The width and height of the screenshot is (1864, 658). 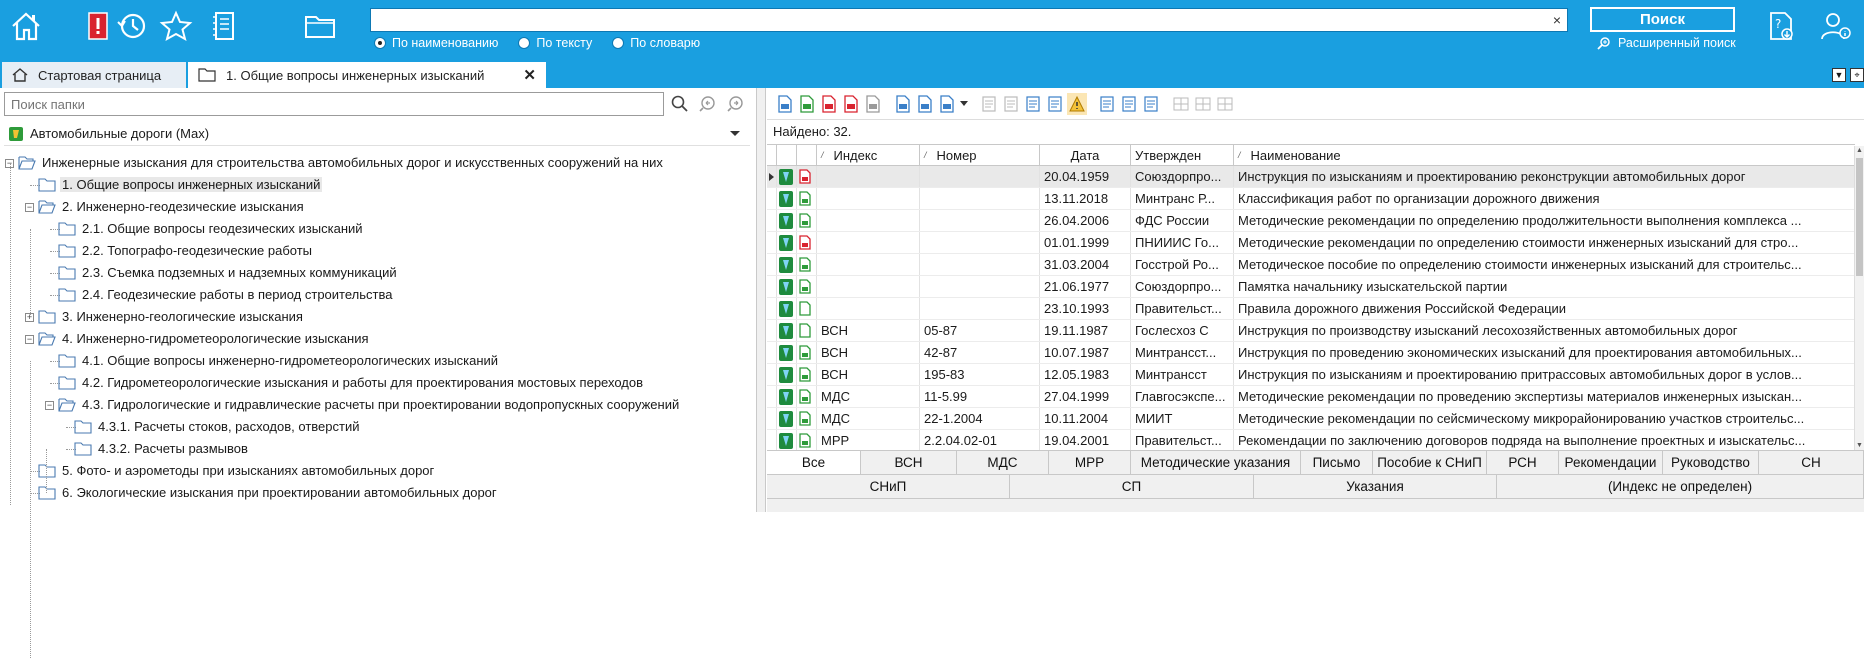 What do you see at coordinates (1666, 43) in the screenshot?
I see `advanced-search-link: Расширенный поиск` at bounding box center [1666, 43].